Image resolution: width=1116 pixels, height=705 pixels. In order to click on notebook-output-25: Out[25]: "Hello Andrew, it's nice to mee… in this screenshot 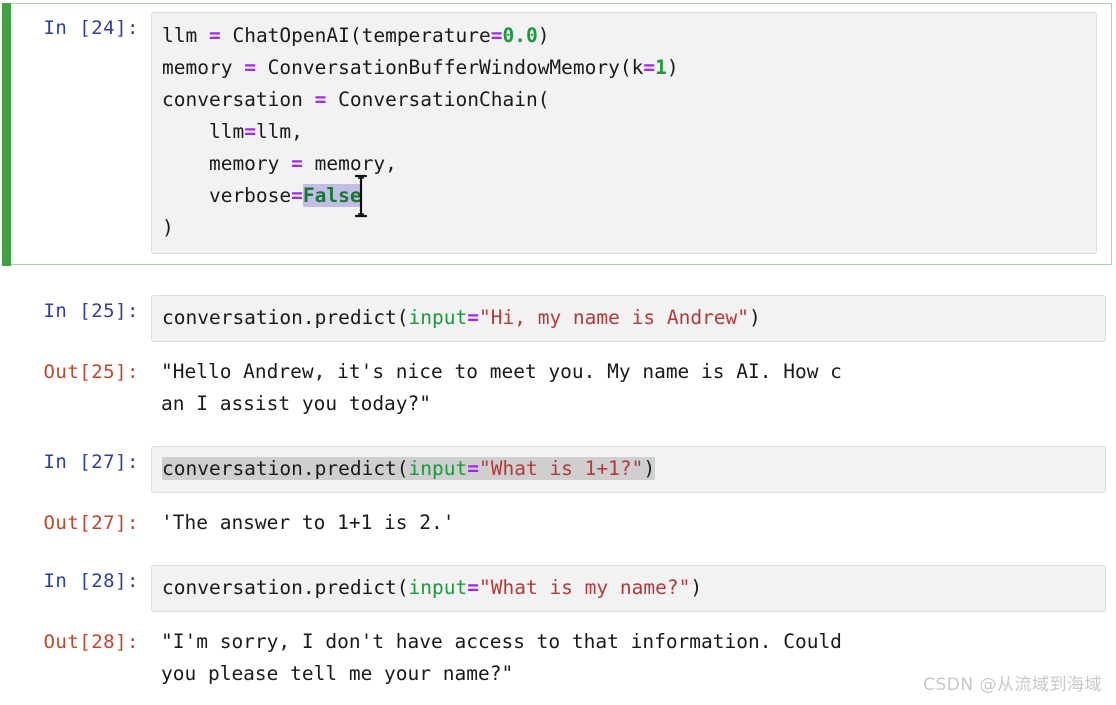, I will do `click(558, 388)`.